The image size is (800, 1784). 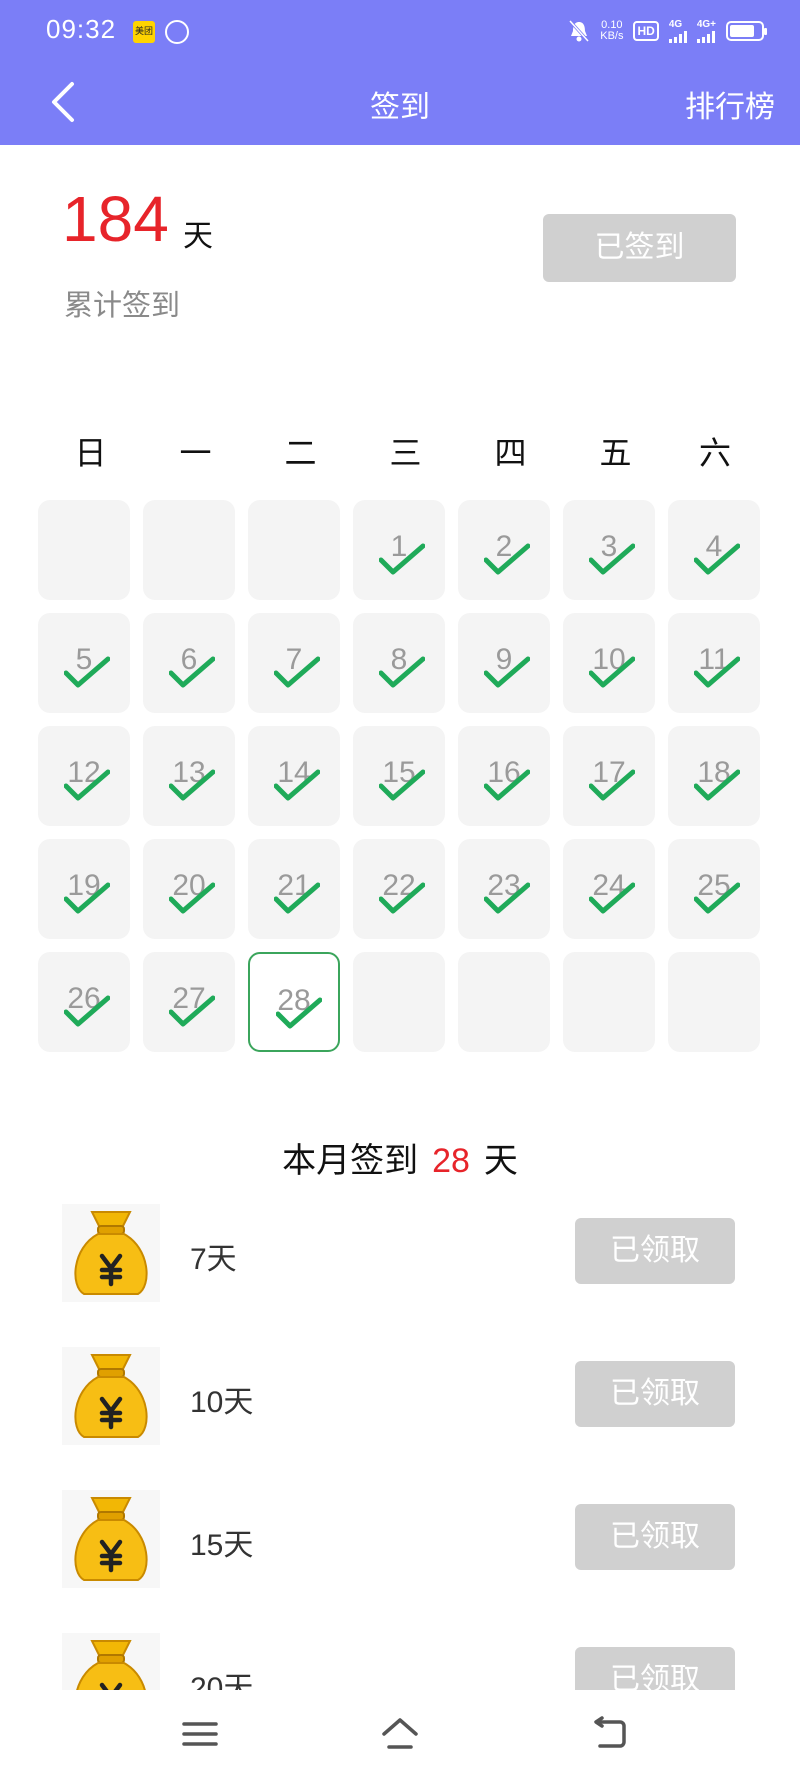 What do you see at coordinates (90, 453) in the screenshot?
I see `weekday-label: 日` at bounding box center [90, 453].